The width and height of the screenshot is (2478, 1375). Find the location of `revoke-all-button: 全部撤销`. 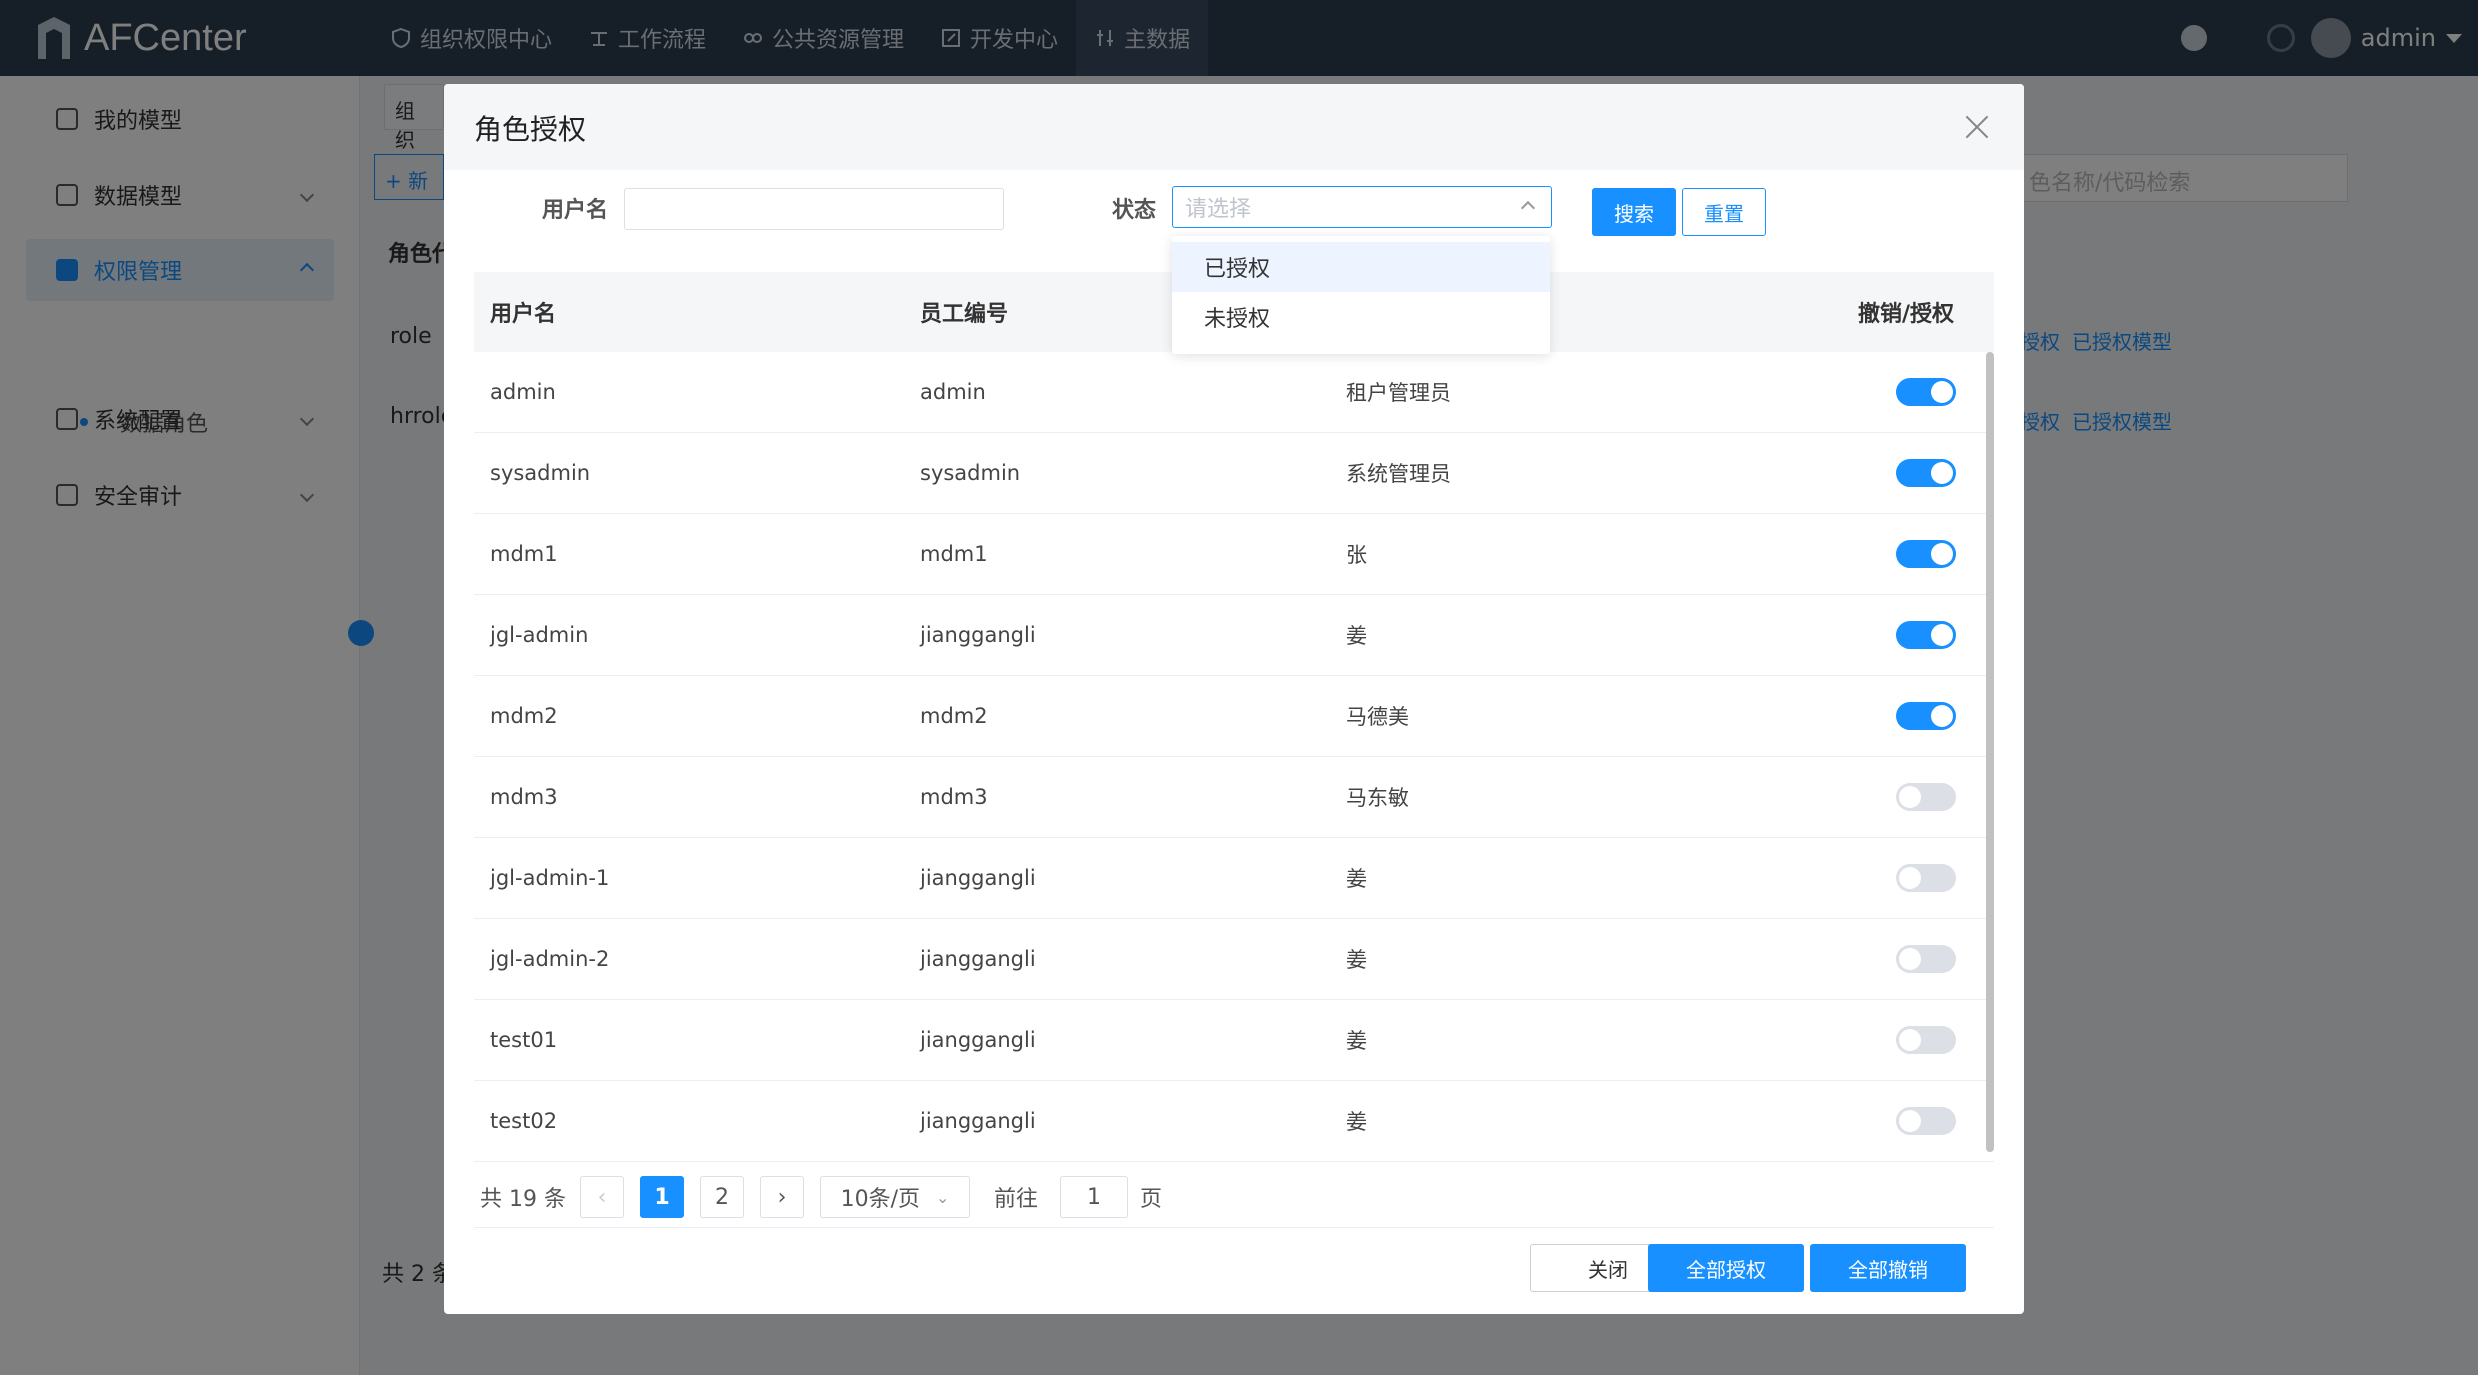

revoke-all-button: 全部撤销 is located at coordinates (1888, 1268).